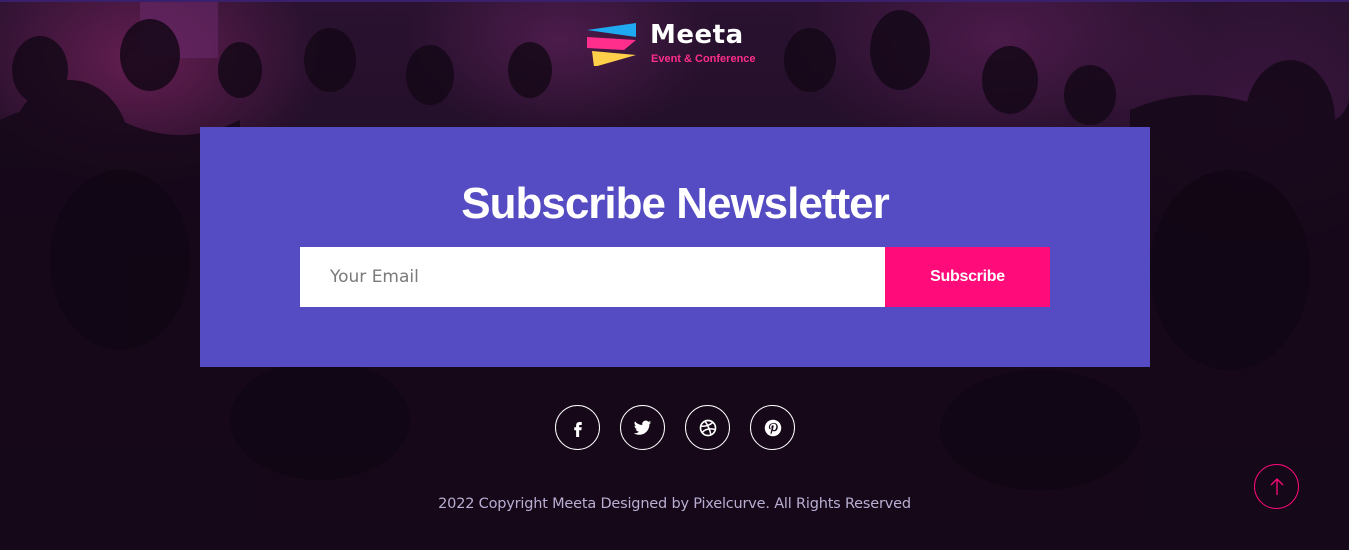 This screenshot has width=1349, height=550. I want to click on pinterest-icon, so click(772, 427).